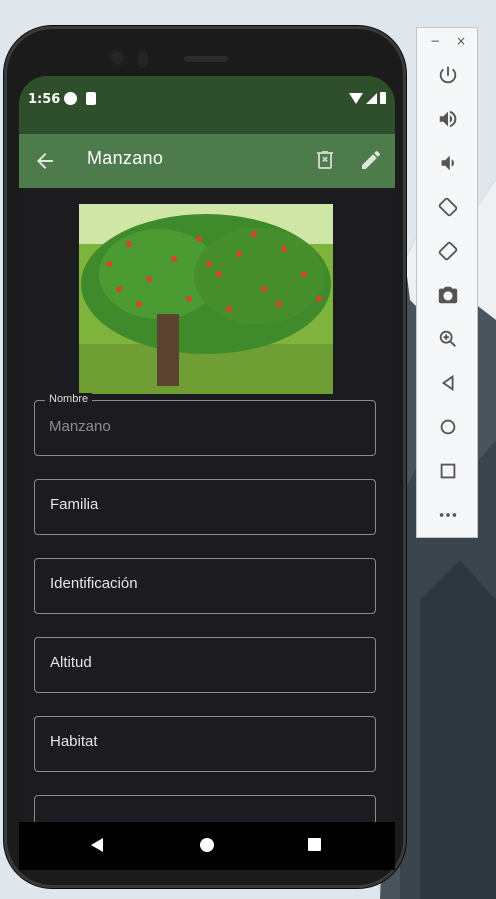  I want to click on habitat-field: Habitat, so click(205, 744).